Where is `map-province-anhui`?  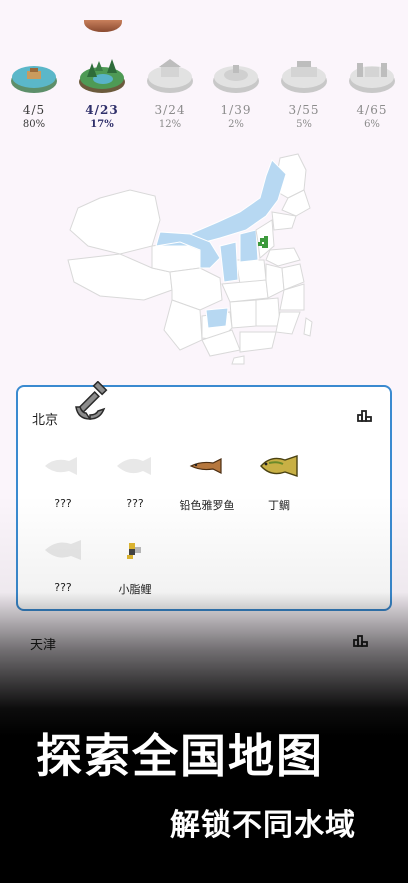
map-province-anhui is located at coordinates (275, 281).